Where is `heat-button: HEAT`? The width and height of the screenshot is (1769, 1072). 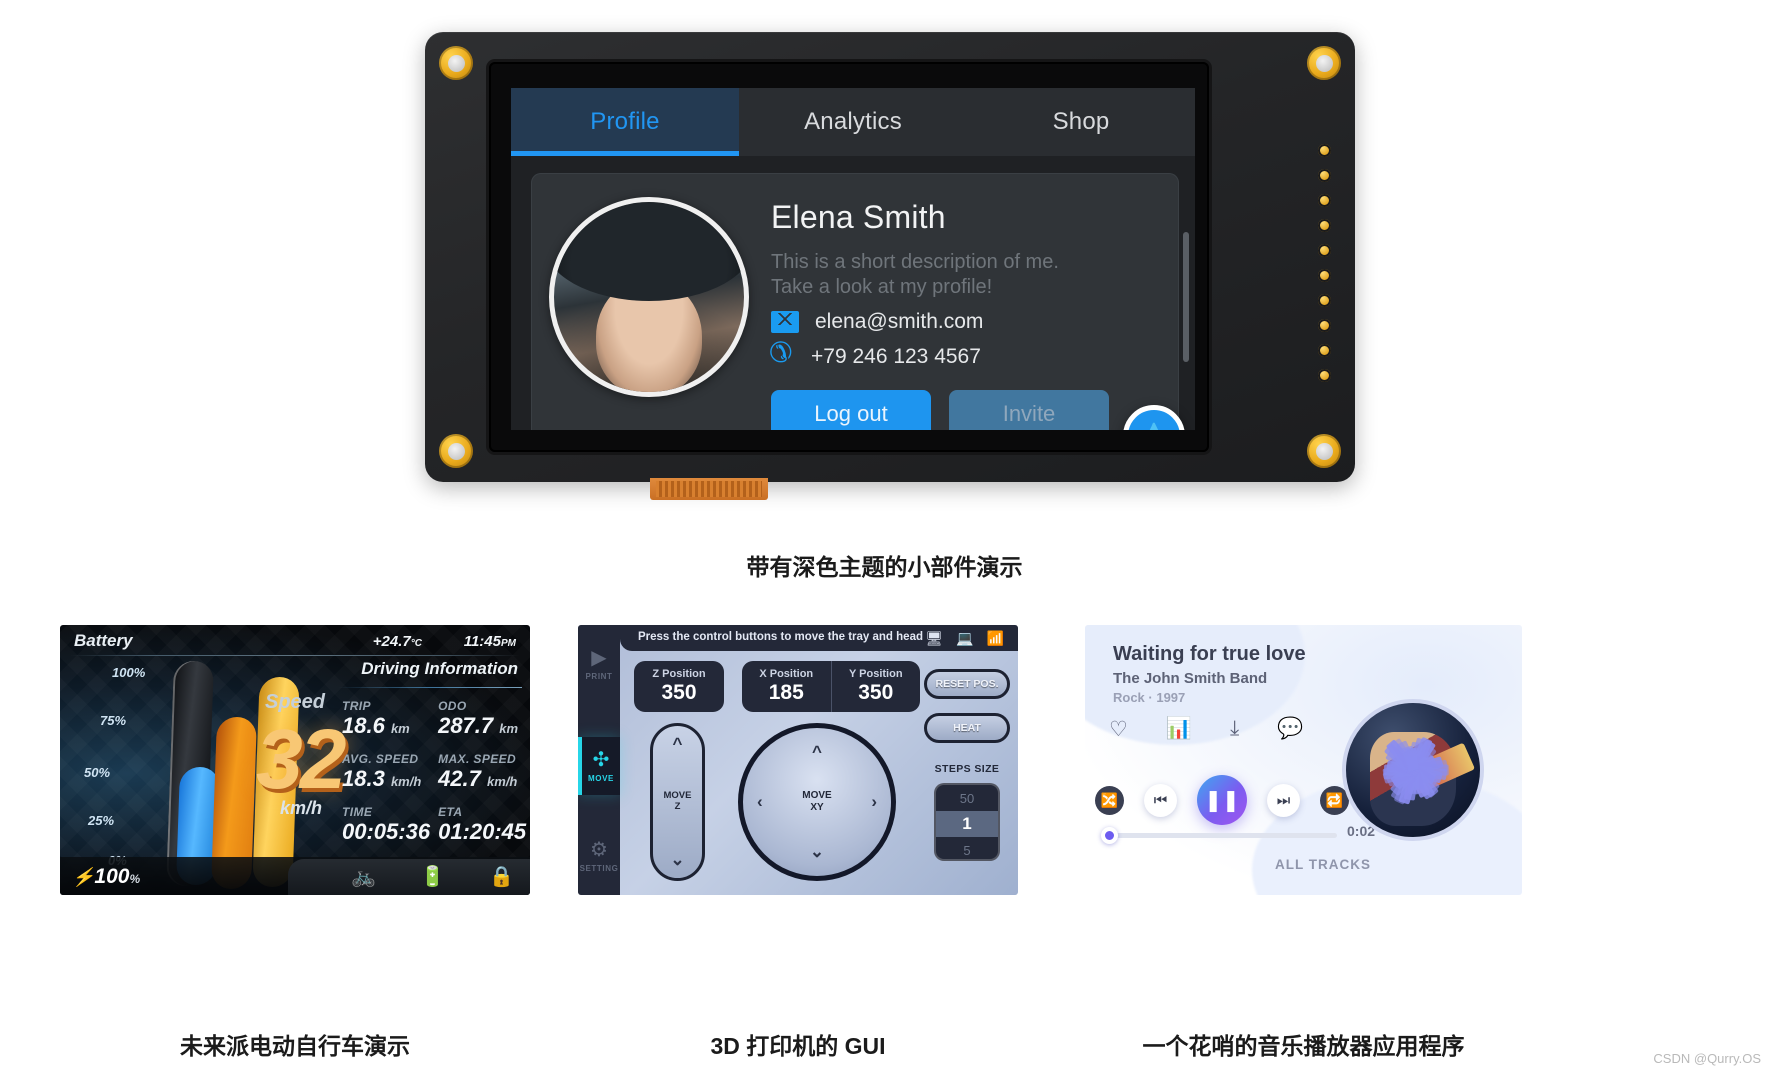 heat-button: HEAT is located at coordinates (967, 728).